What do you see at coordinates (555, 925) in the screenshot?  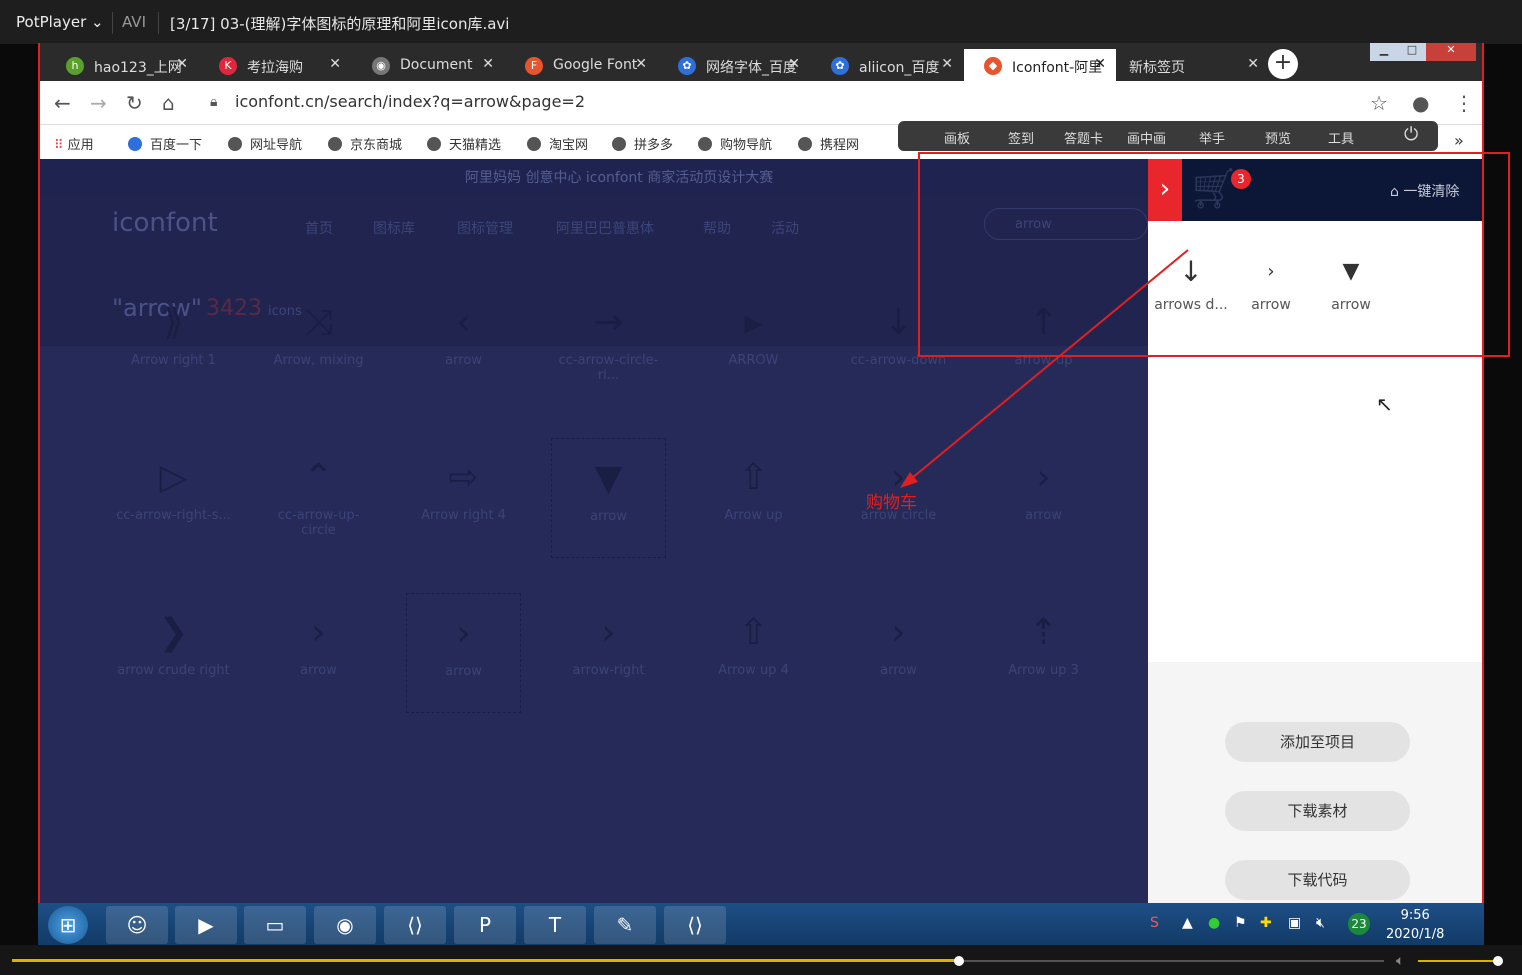 I see `typora-icon: T` at bounding box center [555, 925].